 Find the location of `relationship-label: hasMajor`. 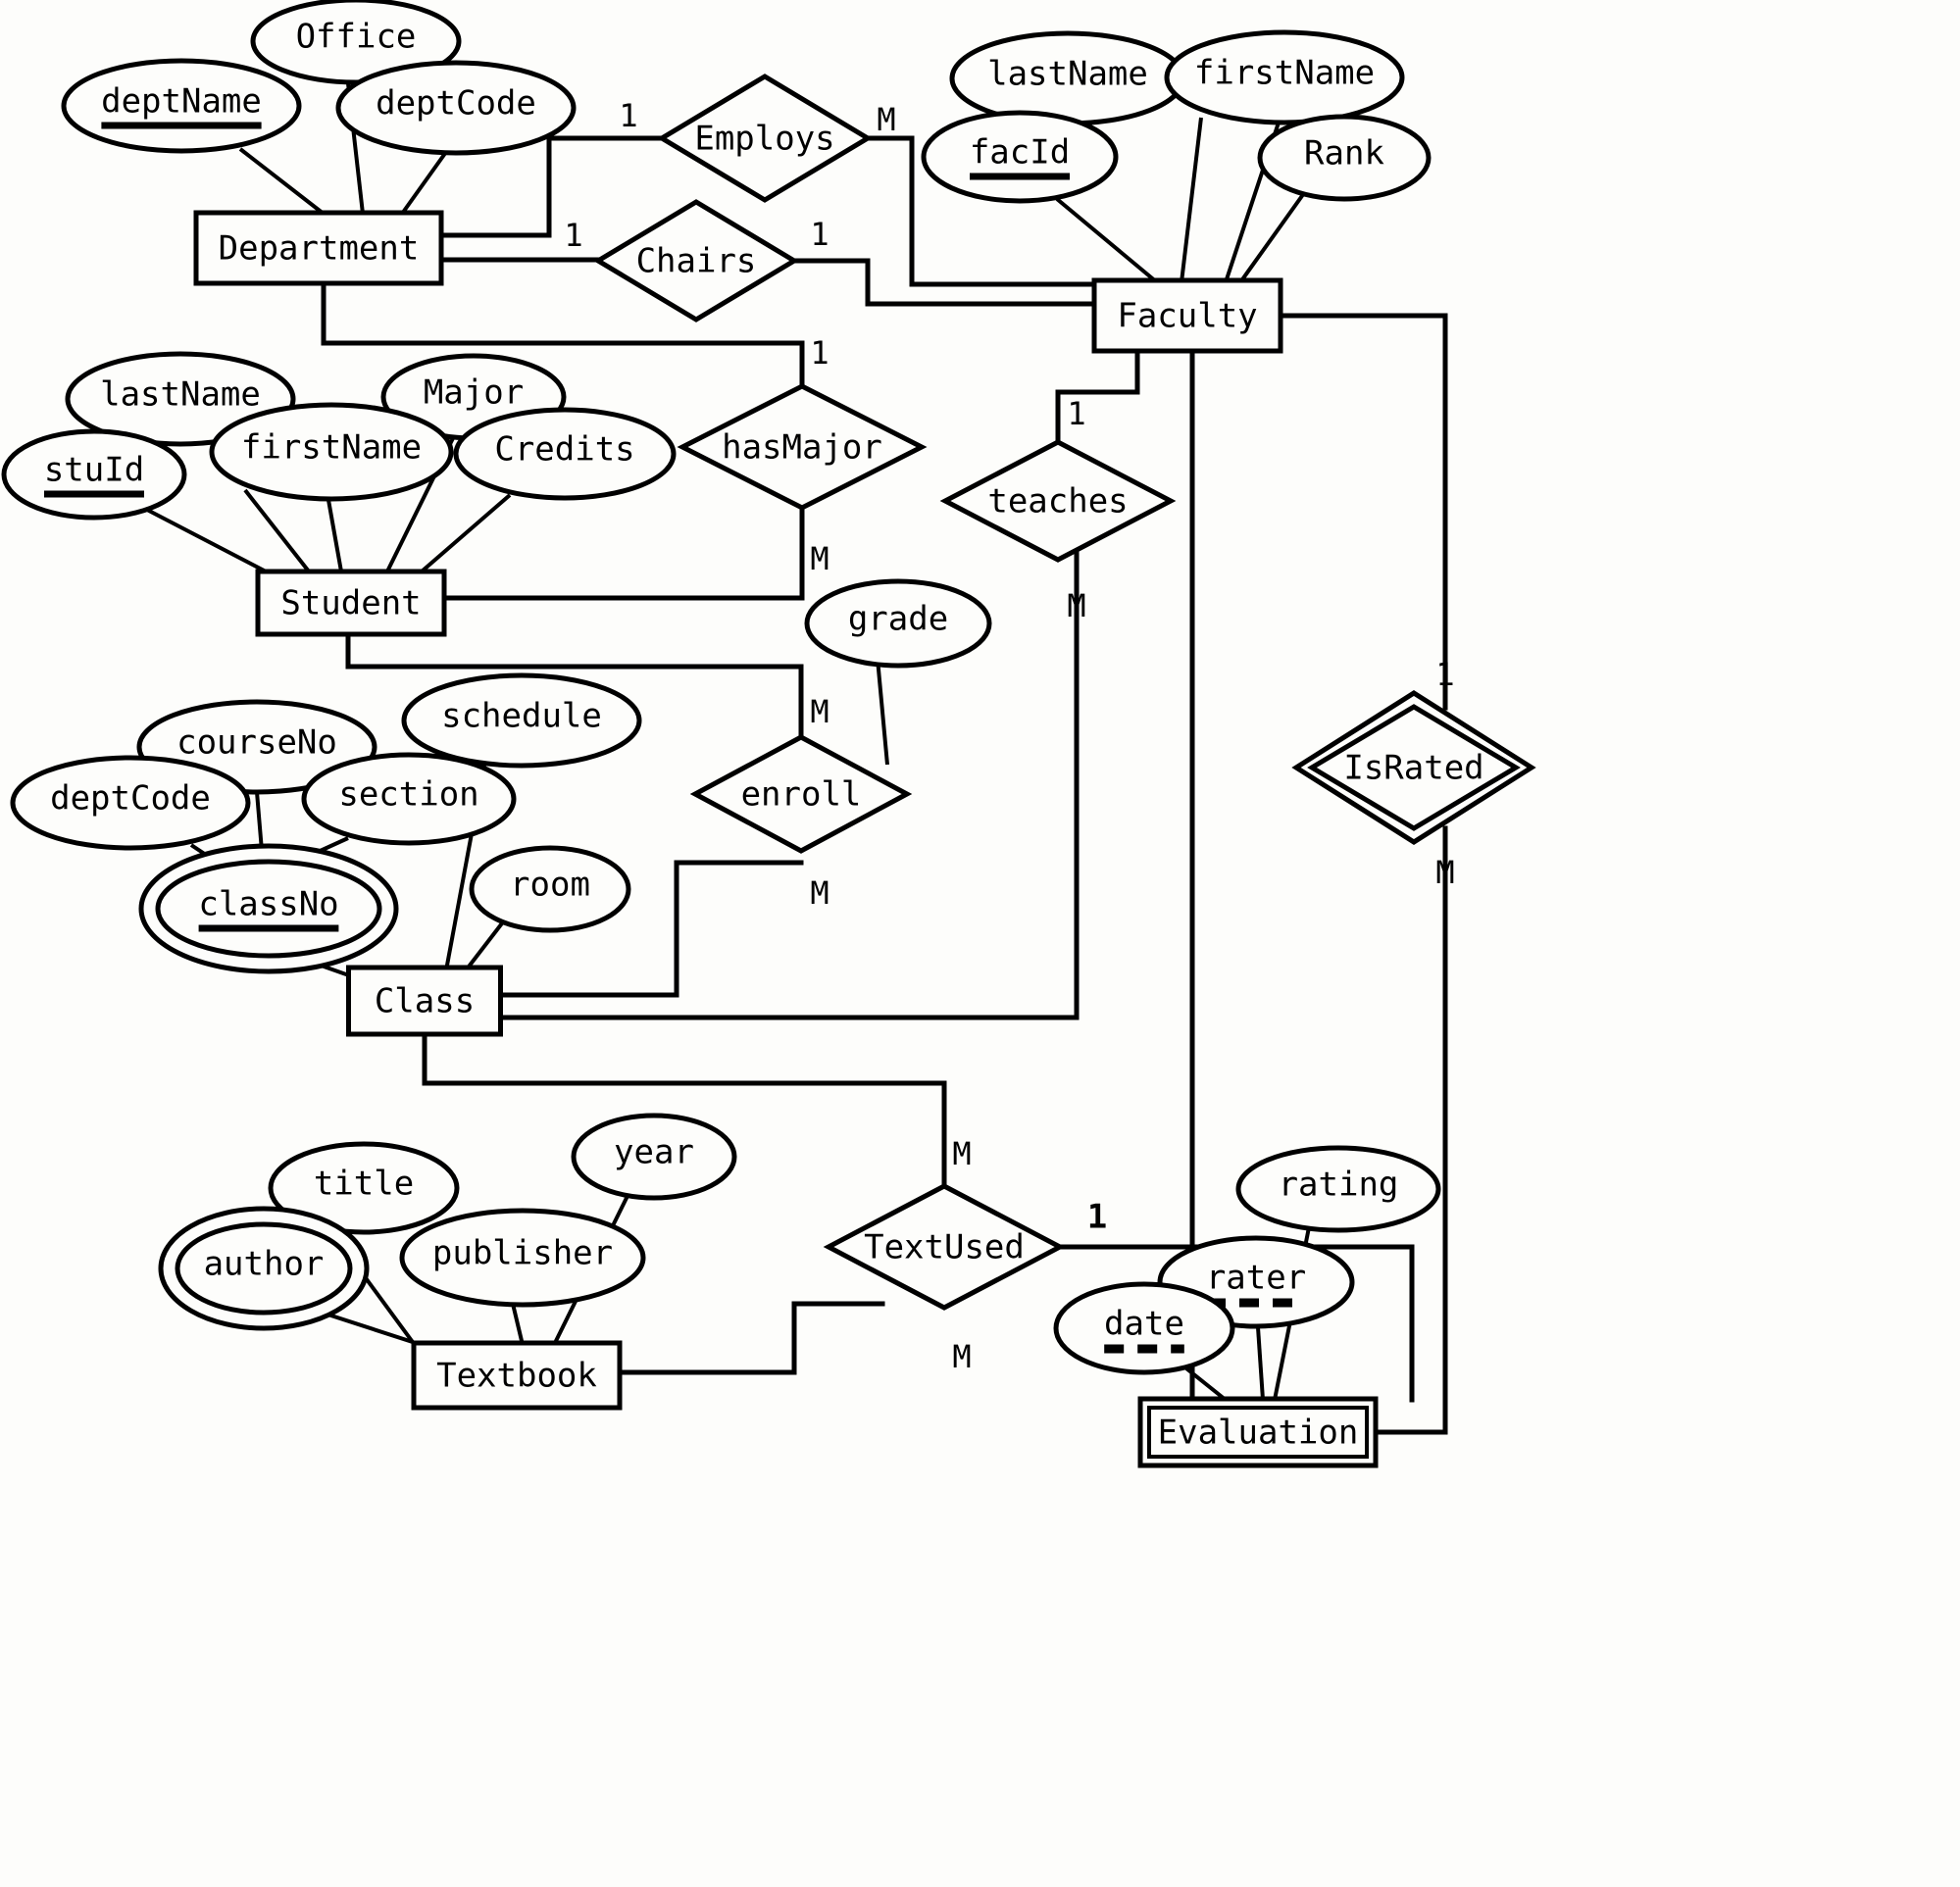

relationship-label: hasMajor is located at coordinates (802, 448).